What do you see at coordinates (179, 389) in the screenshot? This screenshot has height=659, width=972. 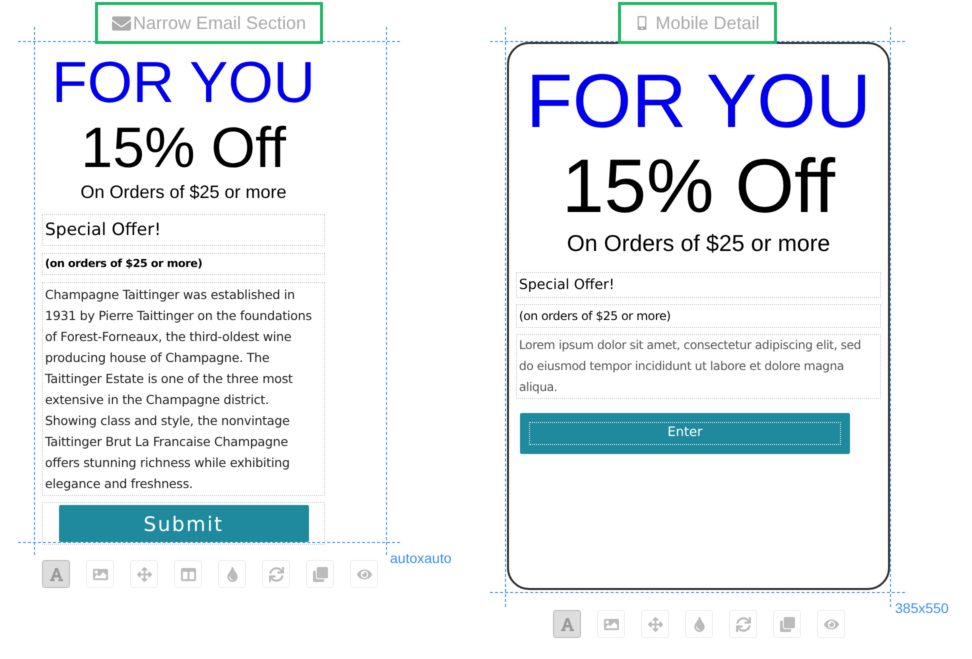 I see `description: Champagne Taittinger was established in 1931 by Pierre Taittinger on the foundations of Forest-Forneaux, the third-oldest wine producing house of Champagne. The Taittinger Estate is one of the three most extensive in the Champagne district. Showing class and style, the nonvintage Taittinger Brut La Francaise Champagne offers stunning richness while exhibiting elegance and freshness.` at bounding box center [179, 389].